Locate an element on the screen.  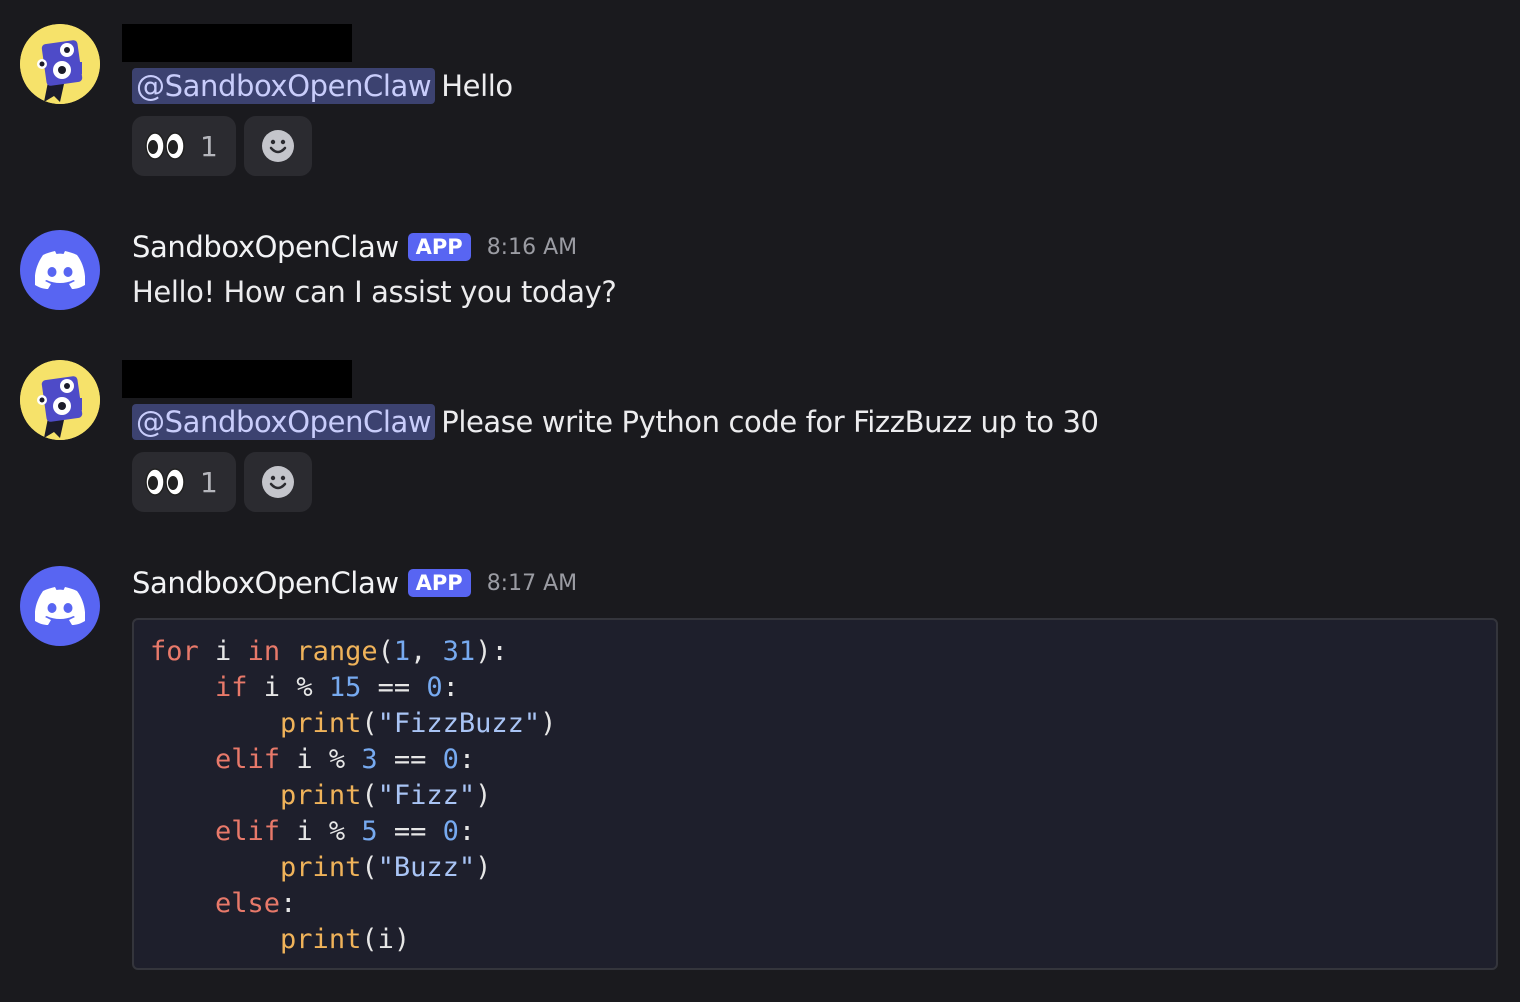
code-token: range is located at coordinates (337, 651).